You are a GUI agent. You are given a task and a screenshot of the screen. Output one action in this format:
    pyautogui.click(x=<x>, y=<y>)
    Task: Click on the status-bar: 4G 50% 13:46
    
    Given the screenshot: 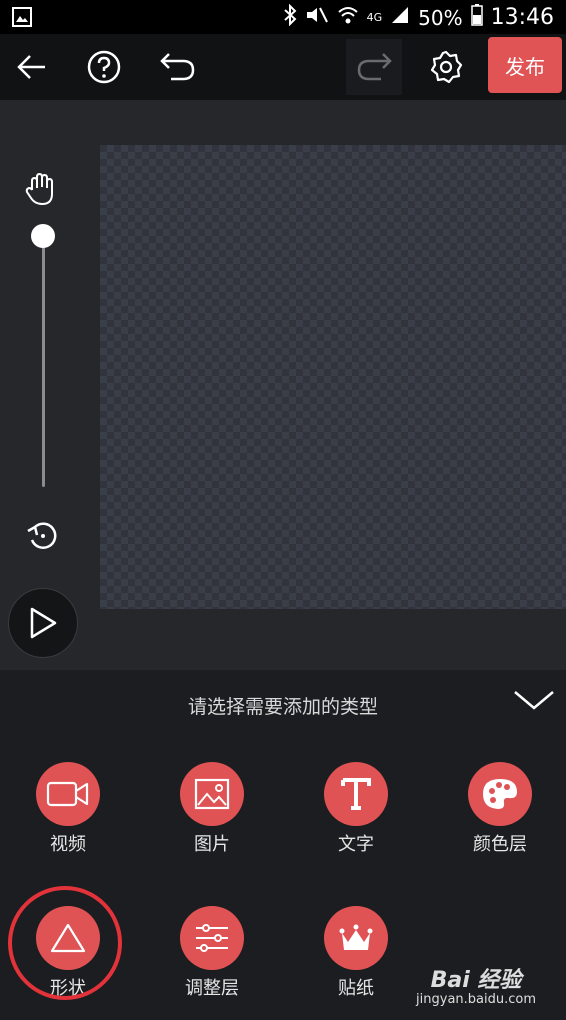 What is the action you would take?
    pyautogui.click(x=283, y=17)
    